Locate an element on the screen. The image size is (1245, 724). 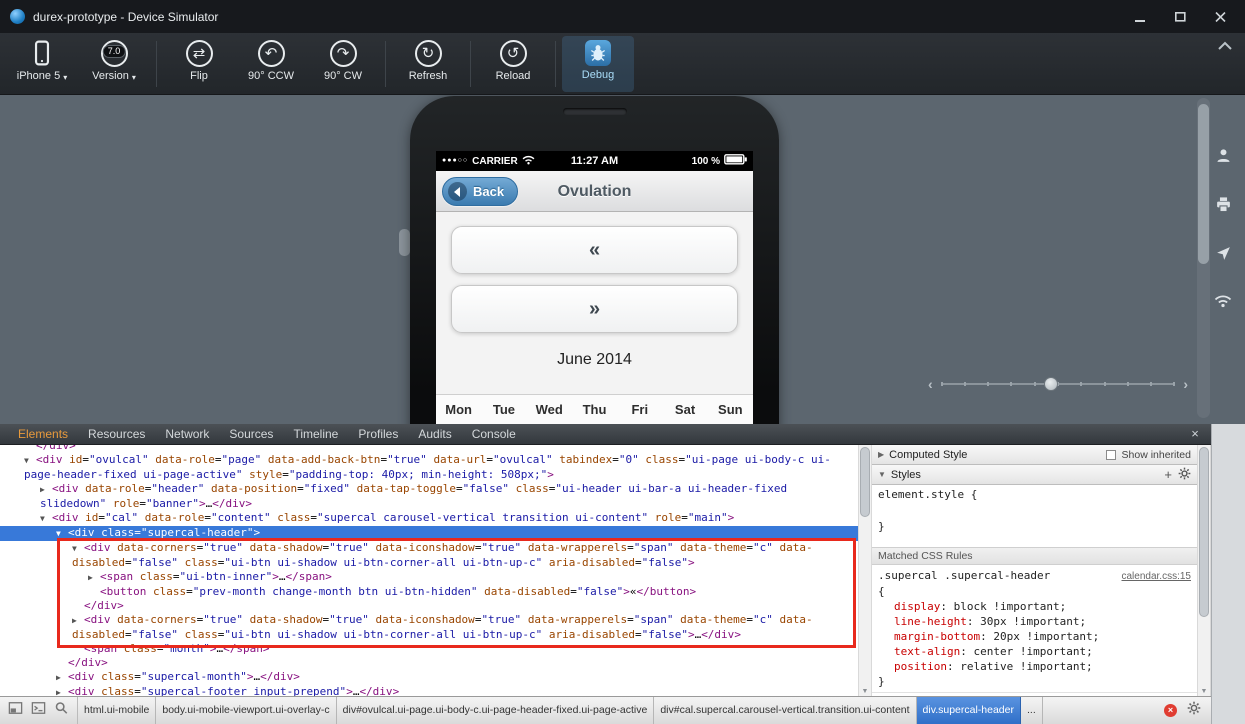
debug-button: Debug is located at coordinates (598, 63).